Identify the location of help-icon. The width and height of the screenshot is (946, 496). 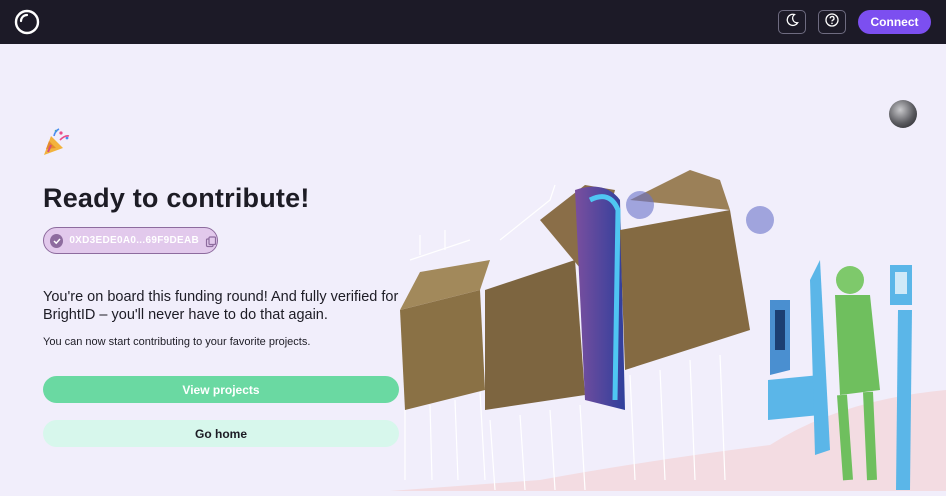
(832, 22).